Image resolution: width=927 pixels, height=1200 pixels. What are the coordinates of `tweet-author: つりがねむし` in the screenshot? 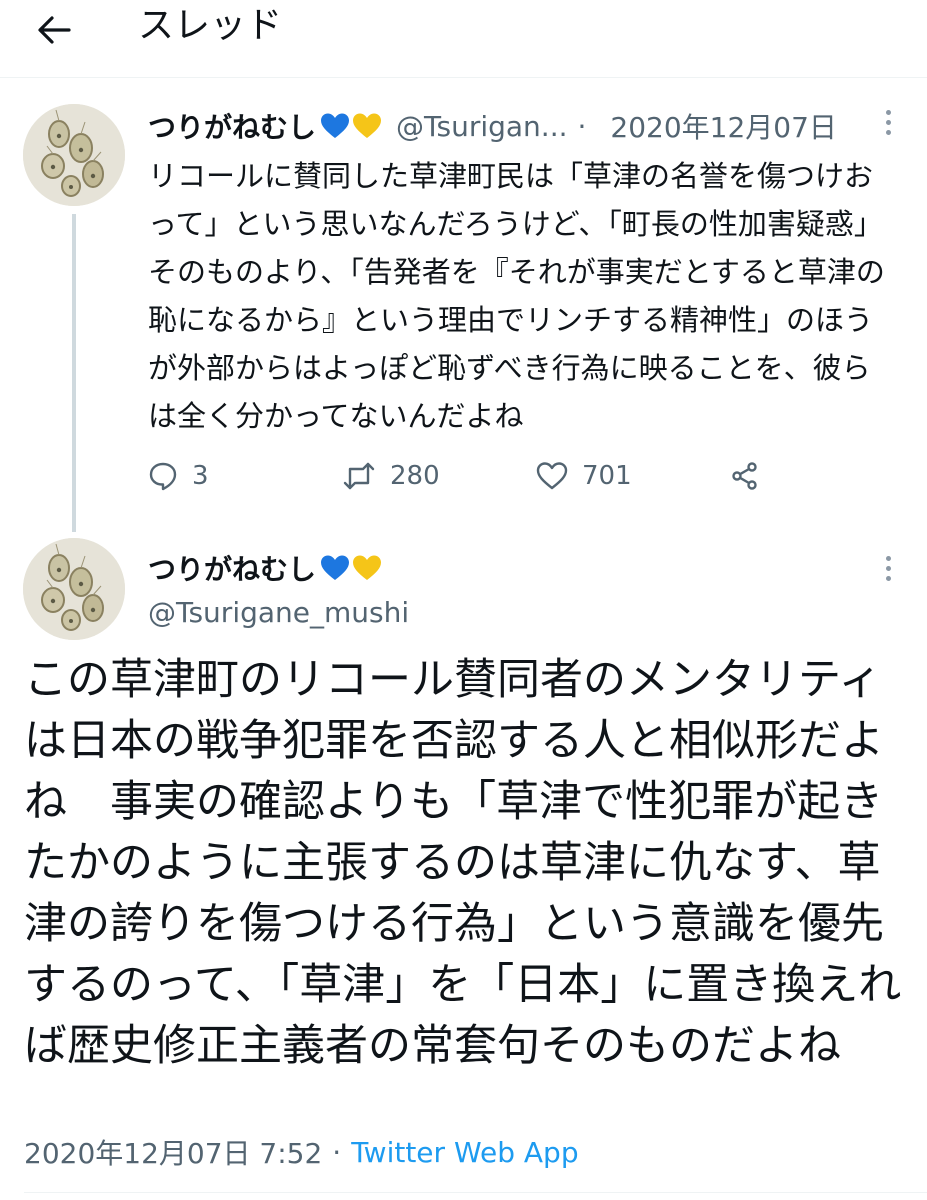 It's located at (265, 568).